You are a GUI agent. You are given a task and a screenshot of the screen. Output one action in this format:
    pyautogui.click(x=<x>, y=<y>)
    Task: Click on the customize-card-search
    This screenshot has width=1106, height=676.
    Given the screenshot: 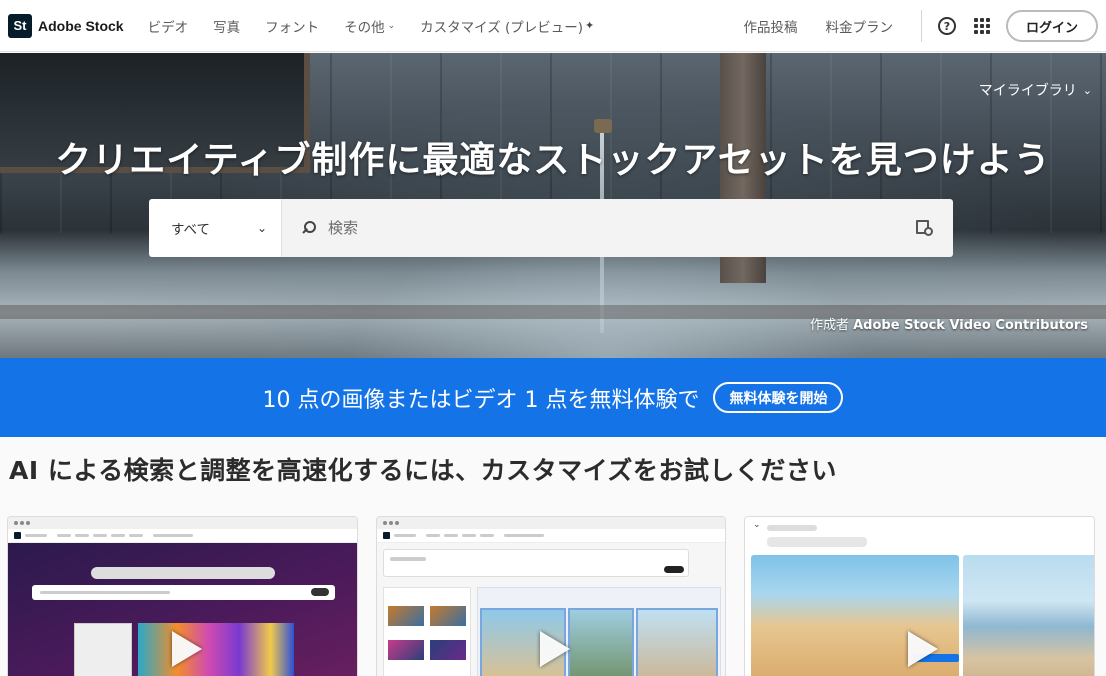 What is the action you would take?
    pyautogui.click(x=182, y=596)
    